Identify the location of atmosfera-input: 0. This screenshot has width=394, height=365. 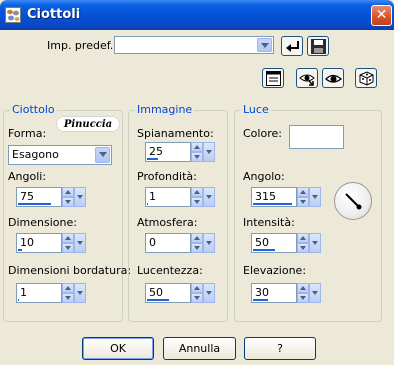
(168, 243).